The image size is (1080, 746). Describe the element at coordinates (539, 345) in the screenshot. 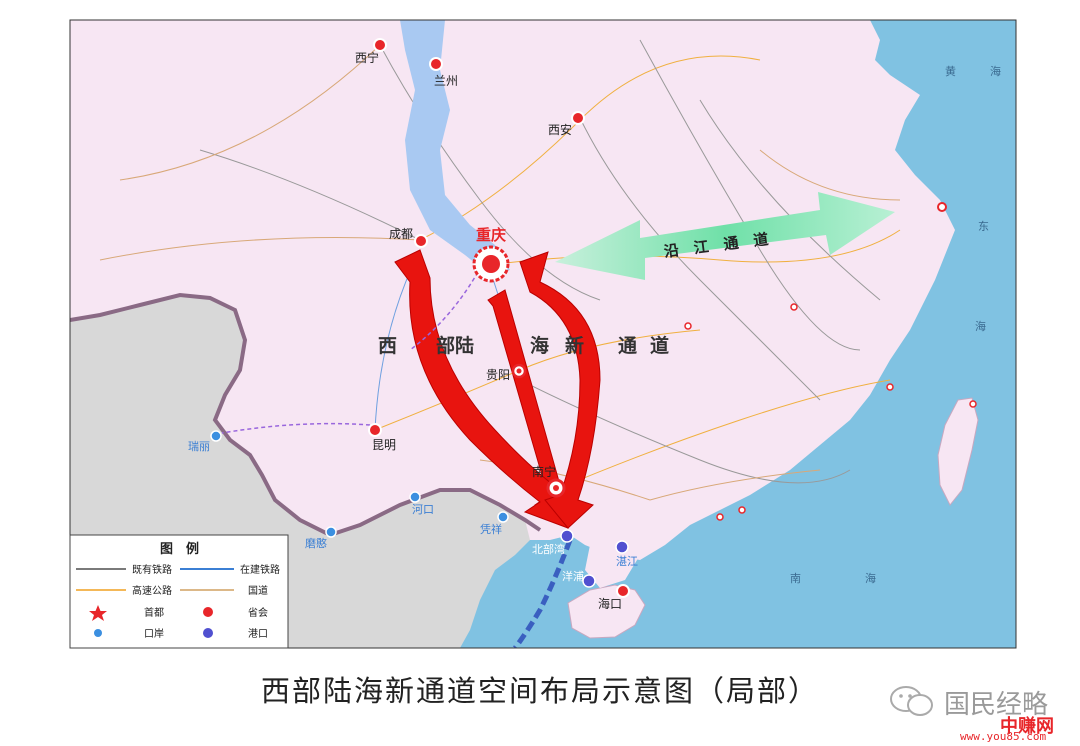

I see `corridor-label-3: 海` at that location.